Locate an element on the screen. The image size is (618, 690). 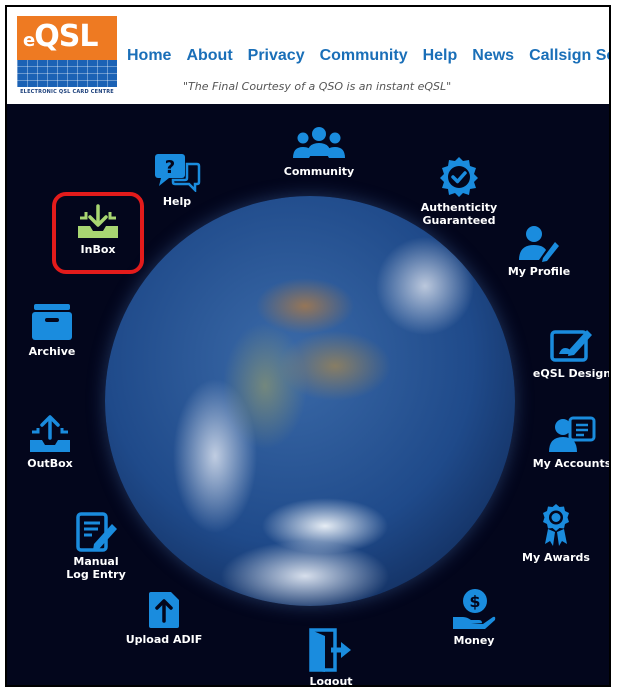
manual-log-entry-button: Manual Log Entry is located at coordinates (96, 546).